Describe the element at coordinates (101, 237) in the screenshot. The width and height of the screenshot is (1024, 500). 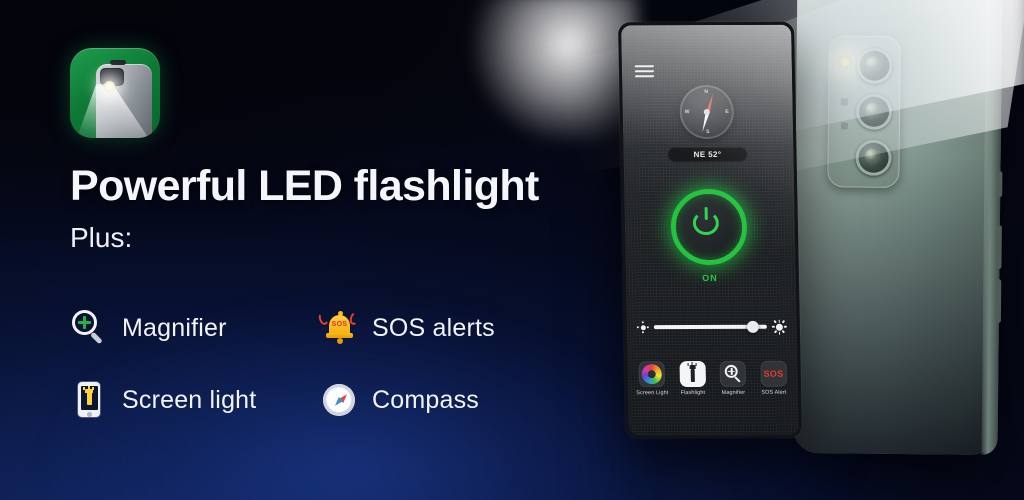
I see `subtitle: Plus:` at that location.